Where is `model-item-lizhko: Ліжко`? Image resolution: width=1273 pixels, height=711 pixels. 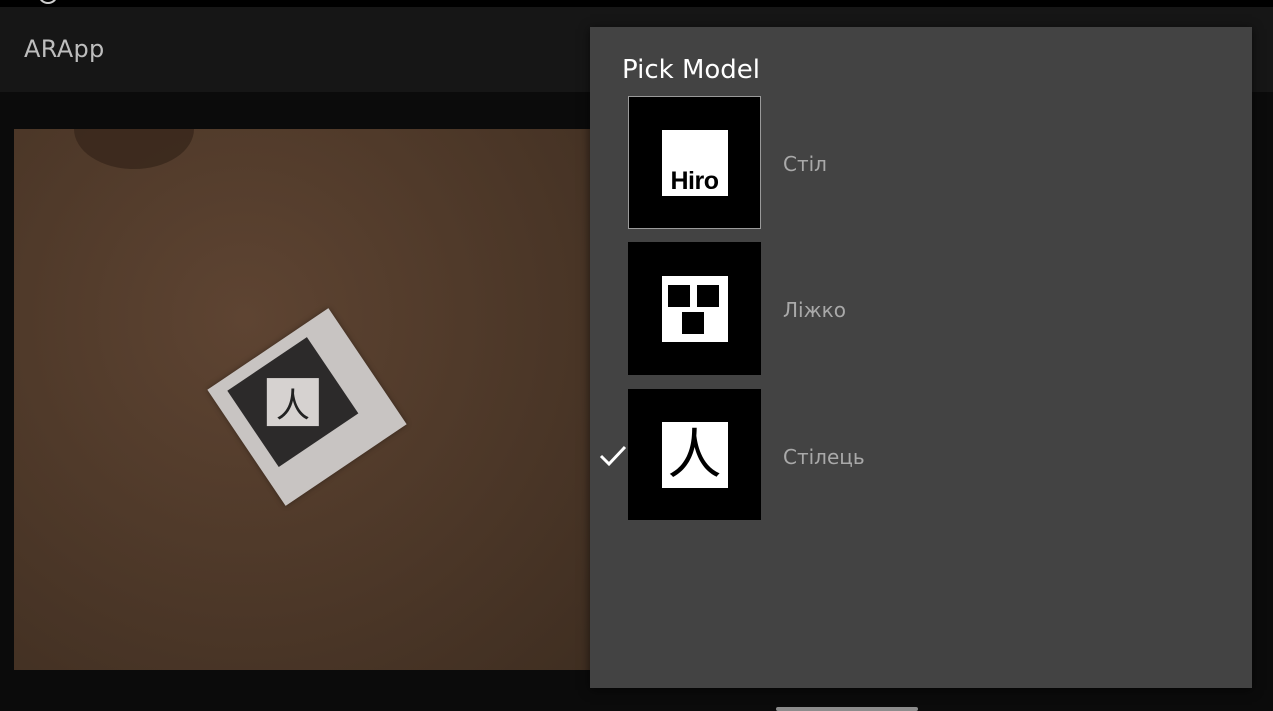
model-item-lizhko: Ліжко is located at coordinates (921, 311).